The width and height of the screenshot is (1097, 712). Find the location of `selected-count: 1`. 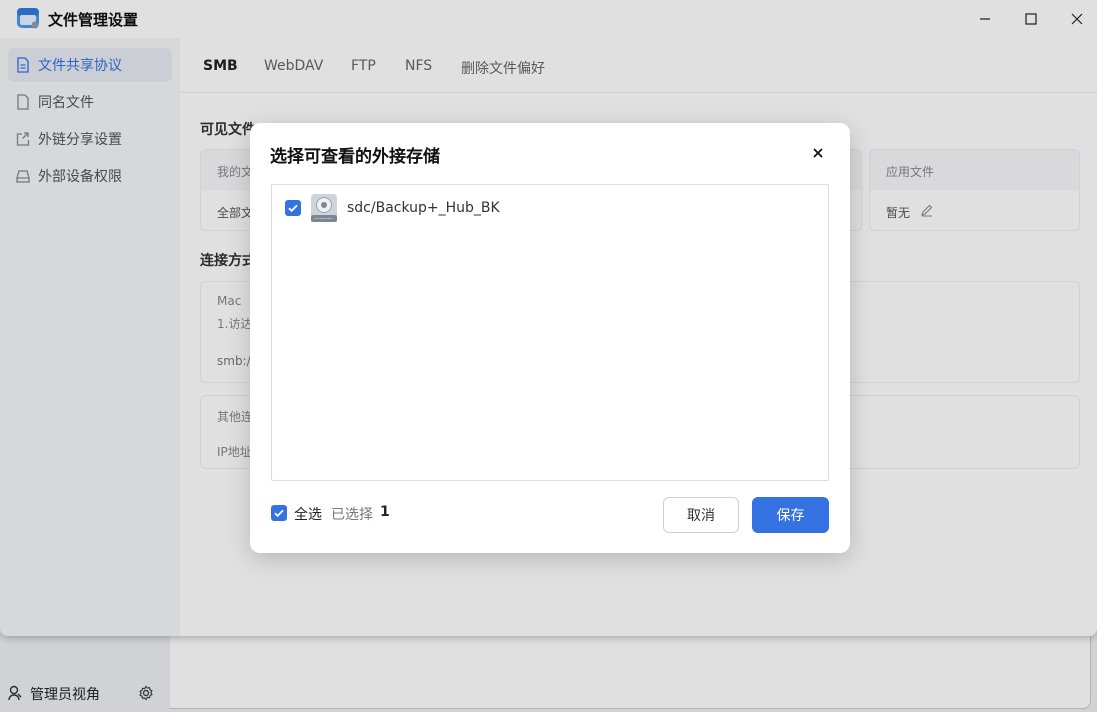

selected-count: 1 is located at coordinates (385, 512).